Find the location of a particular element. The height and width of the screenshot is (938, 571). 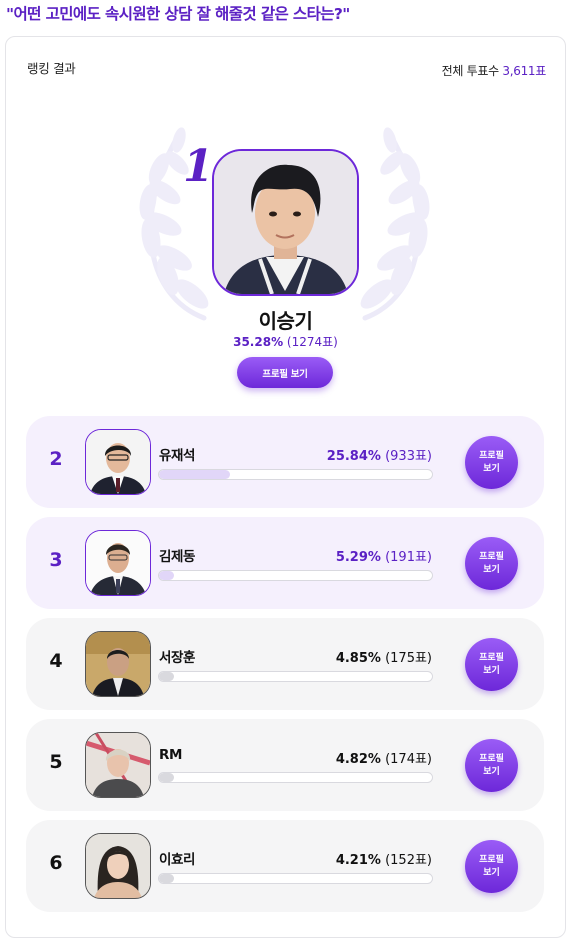

winner-votes: (1274표) is located at coordinates (312, 342).